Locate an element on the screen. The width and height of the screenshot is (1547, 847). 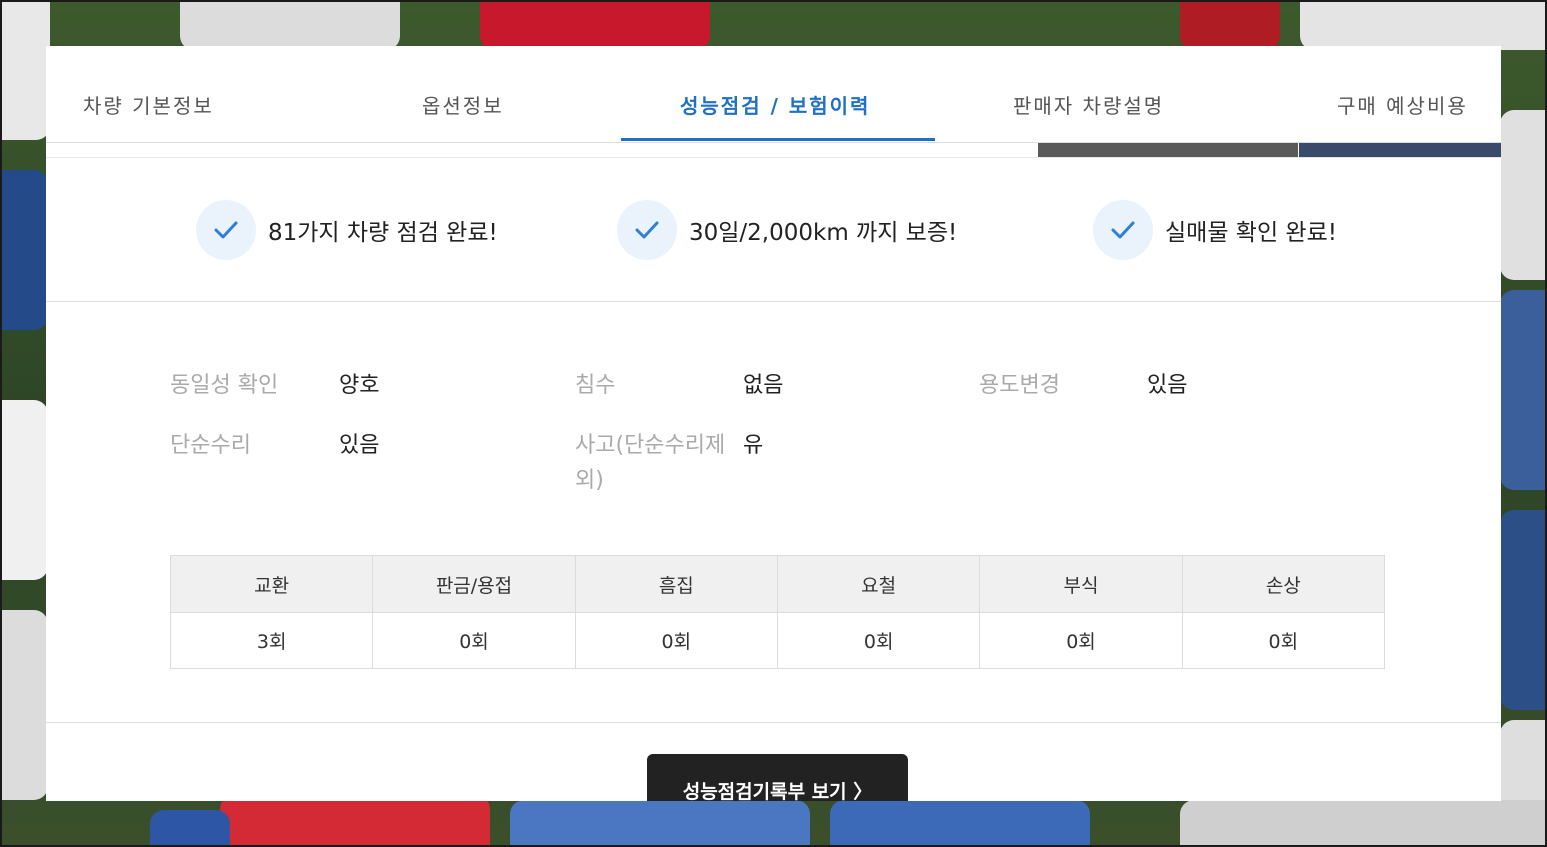
tab-inspection-insurance: 성능점검 / 보험이력 is located at coordinates (775, 94).